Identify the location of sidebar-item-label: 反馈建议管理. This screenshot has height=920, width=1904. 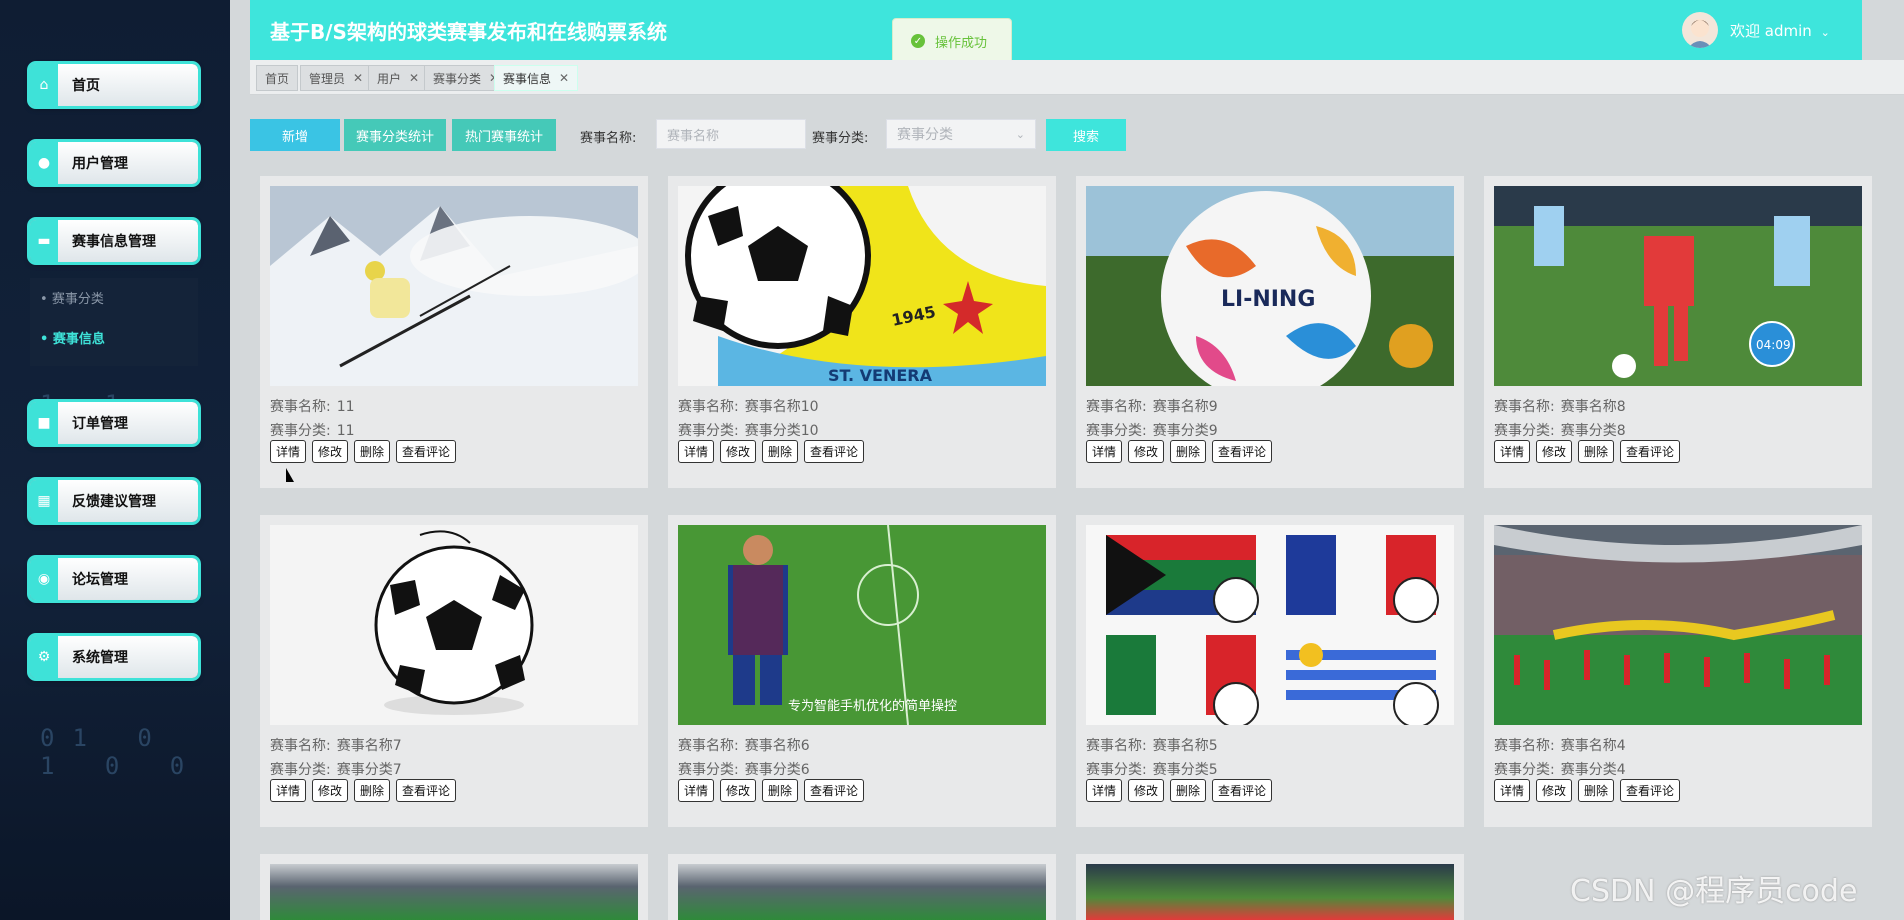
(114, 502).